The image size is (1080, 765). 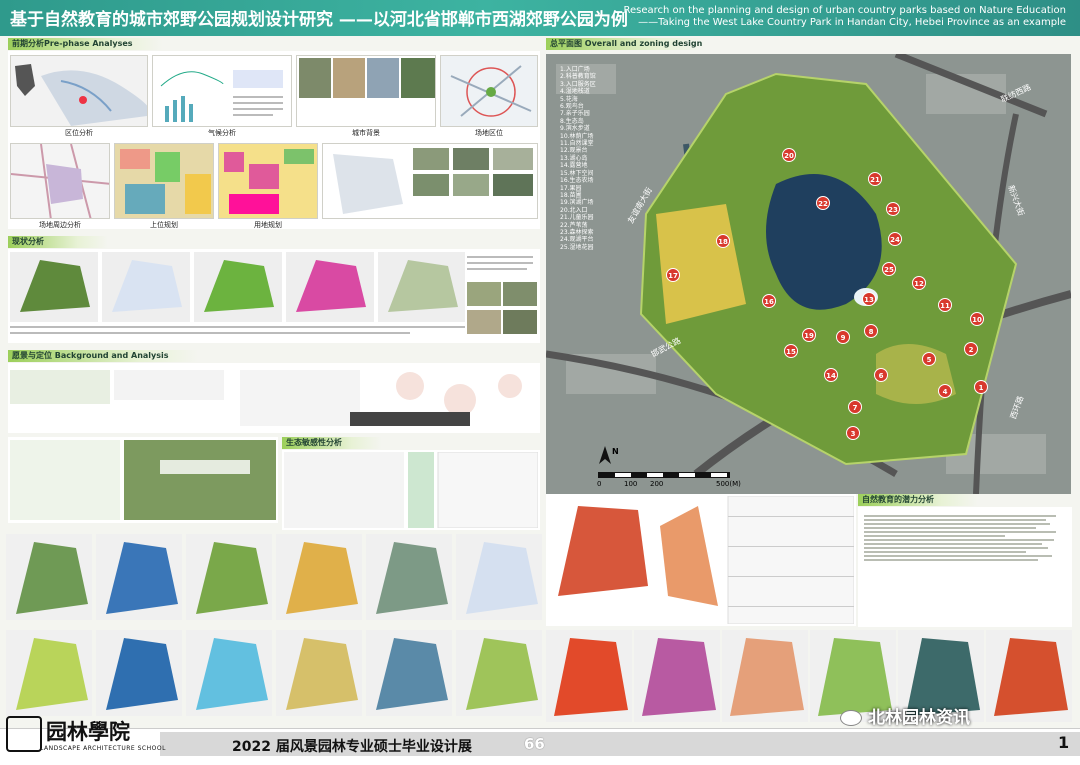 What do you see at coordinates (929, 359) in the screenshot?
I see `marker-5: 5` at bounding box center [929, 359].